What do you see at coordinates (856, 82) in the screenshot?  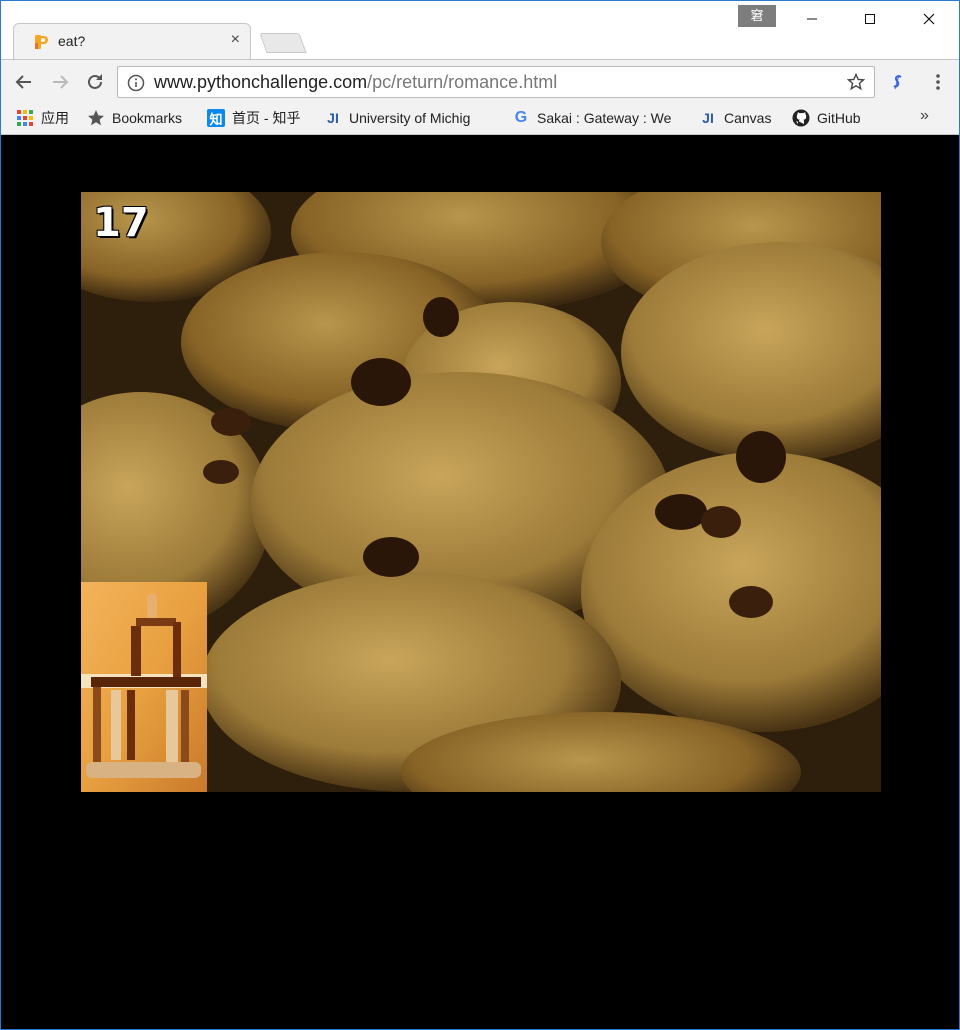 I see `bookmark-star-icon` at bounding box center [856, 82].